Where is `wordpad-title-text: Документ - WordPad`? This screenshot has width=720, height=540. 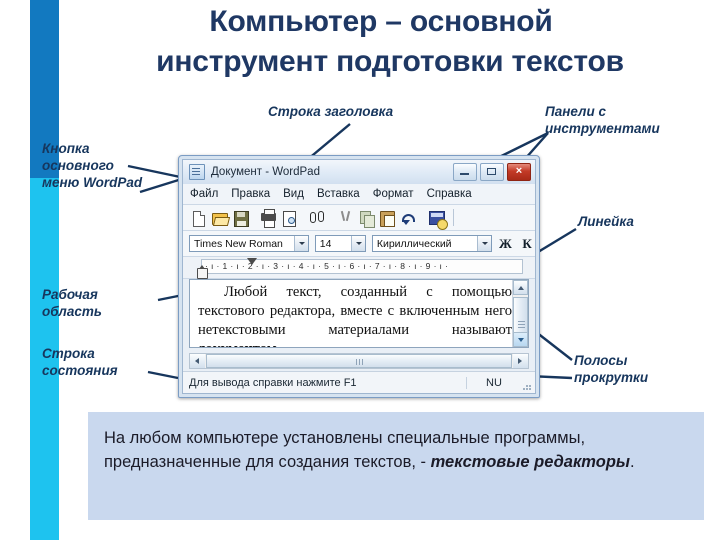 wordpad-title-text: Документ - WordPad is located at coordinates (265, 172).